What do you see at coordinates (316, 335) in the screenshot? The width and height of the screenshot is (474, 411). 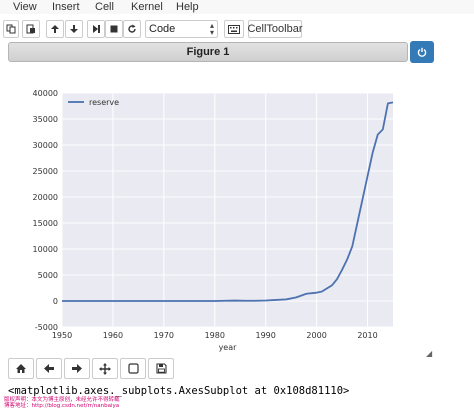 I see `x-tick-label: 2000` at bounding box center [316, 335].